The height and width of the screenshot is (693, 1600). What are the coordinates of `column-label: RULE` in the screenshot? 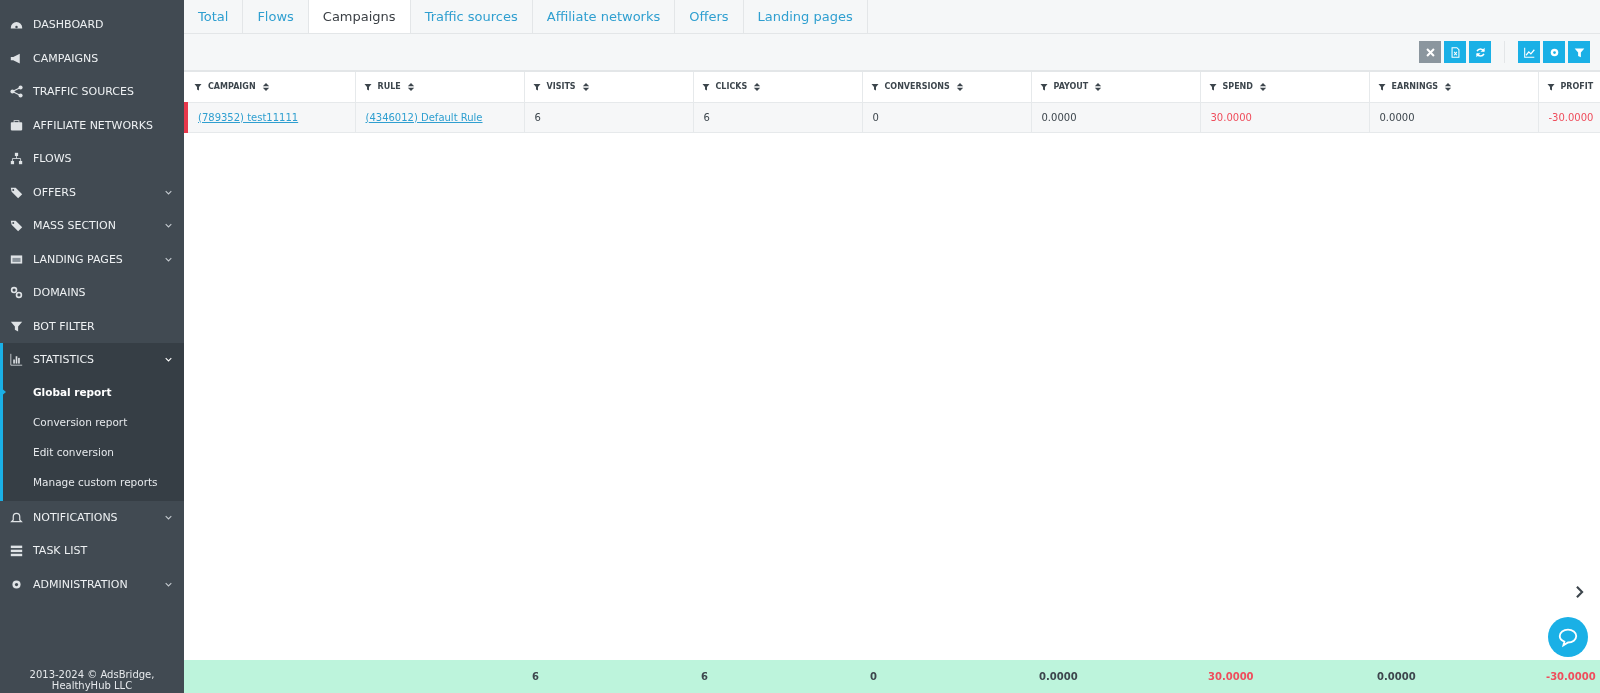 It's located at (389, 87).